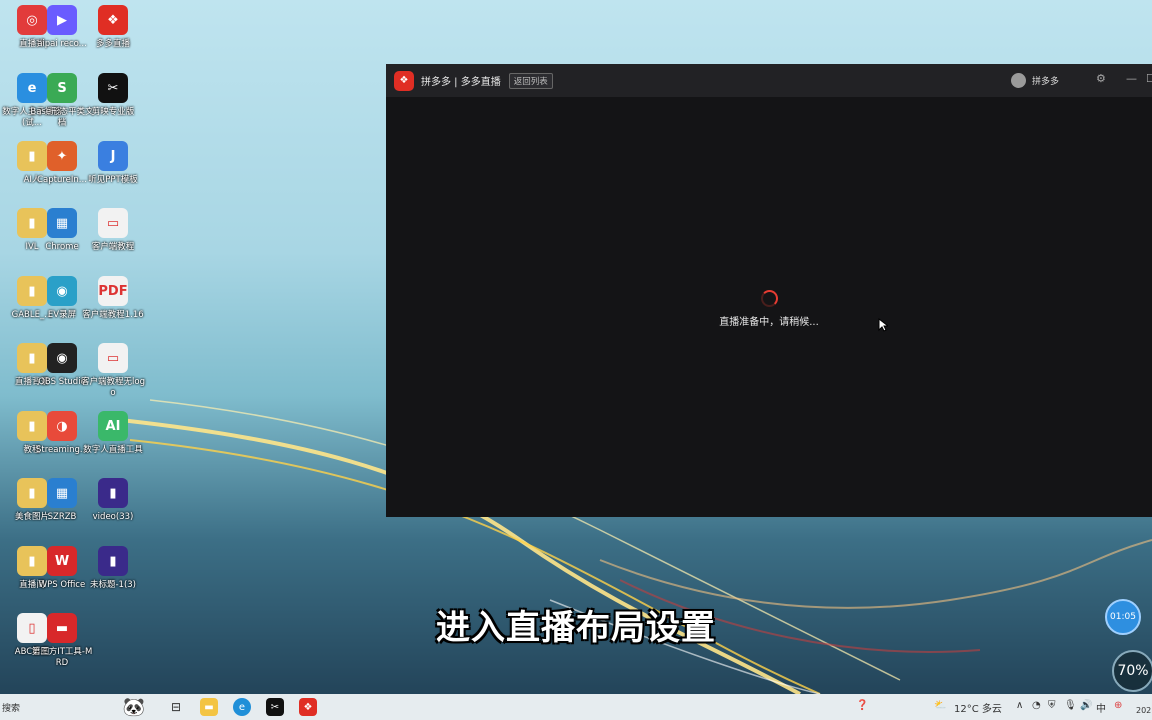  I want to click on desktop-icon: J 听见PPT模板, so click(113, 163).